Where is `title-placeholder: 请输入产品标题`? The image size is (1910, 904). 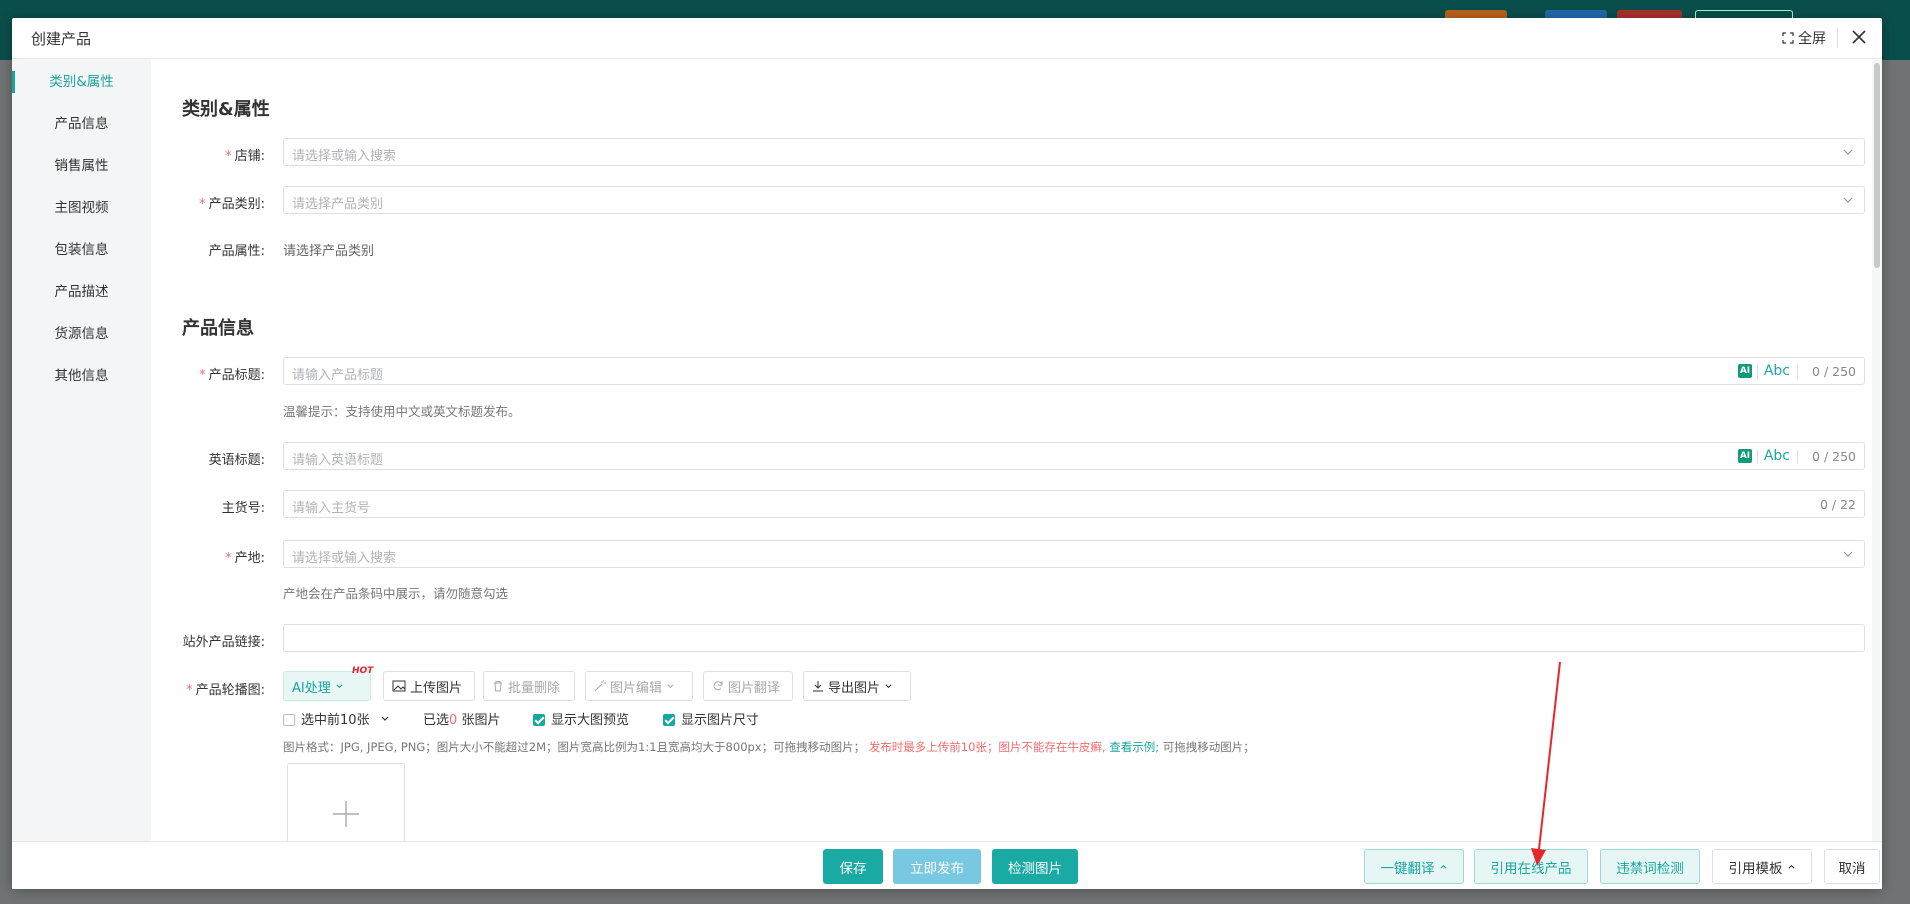
title-placeholder: 请输入产品标题 is located at coordinates (338, 375).